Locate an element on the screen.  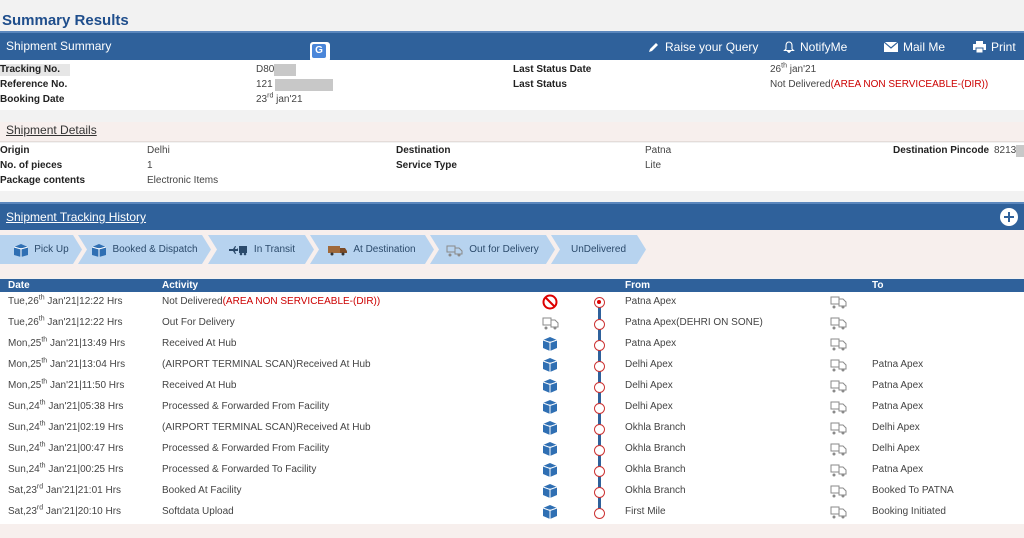
pencil-icon is located at coordinates (653, 47).